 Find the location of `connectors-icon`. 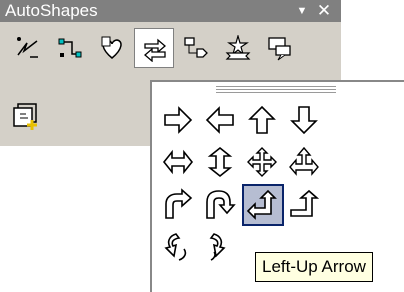

connectors-icon is located at coordinates (70, 48).